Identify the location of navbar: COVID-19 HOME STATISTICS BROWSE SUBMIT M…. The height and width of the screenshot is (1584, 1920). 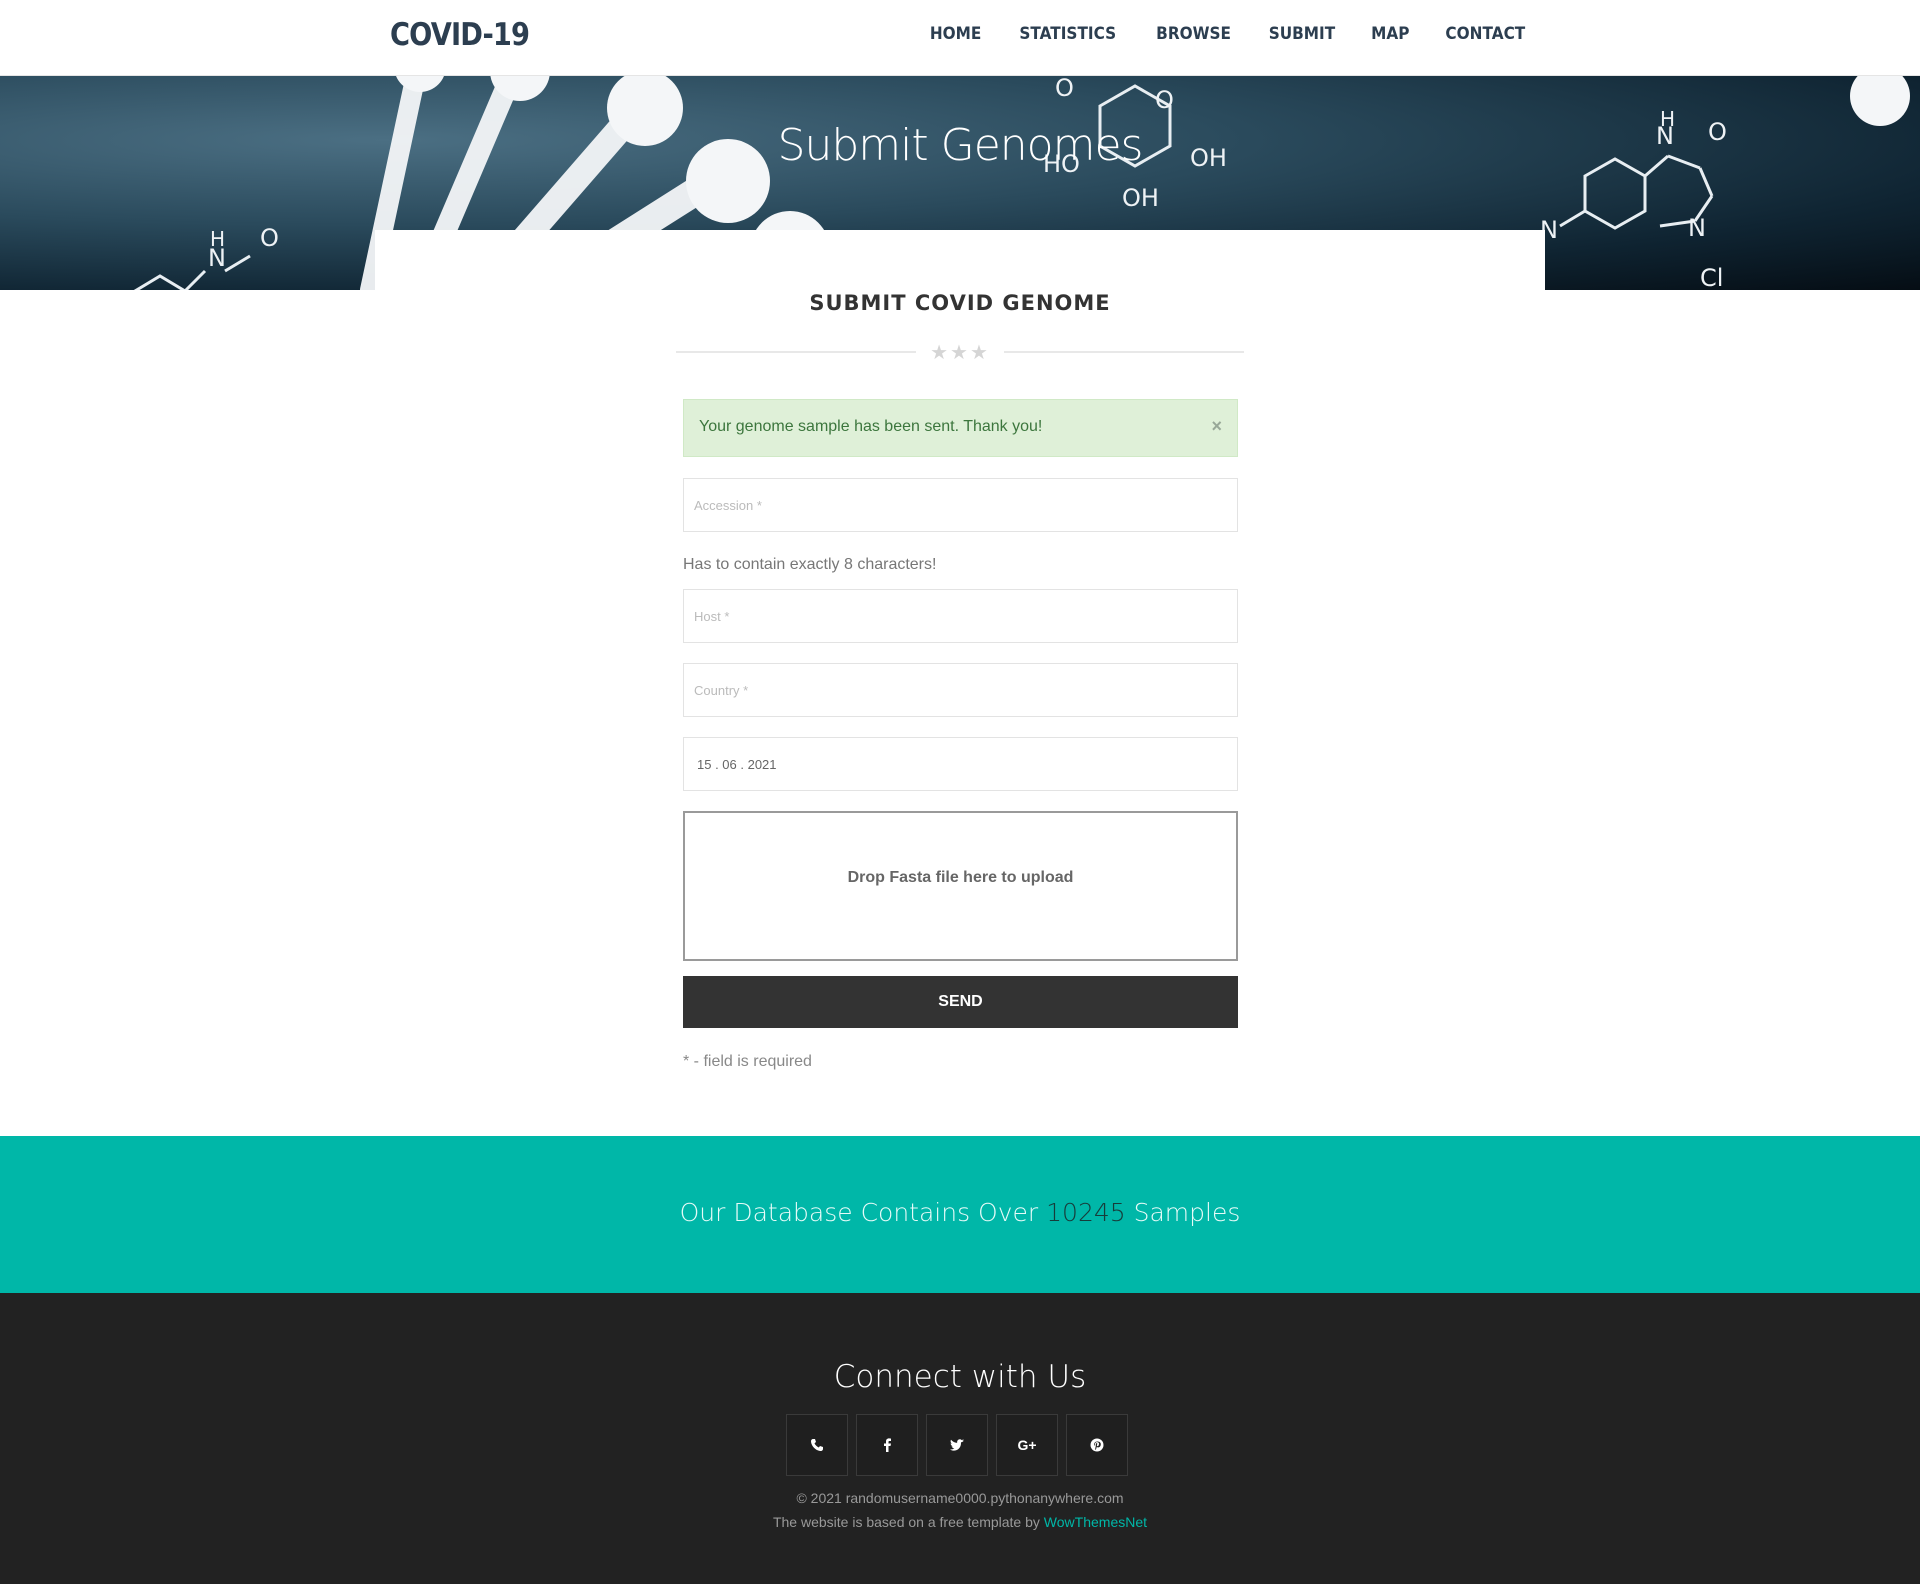
(960, 38).